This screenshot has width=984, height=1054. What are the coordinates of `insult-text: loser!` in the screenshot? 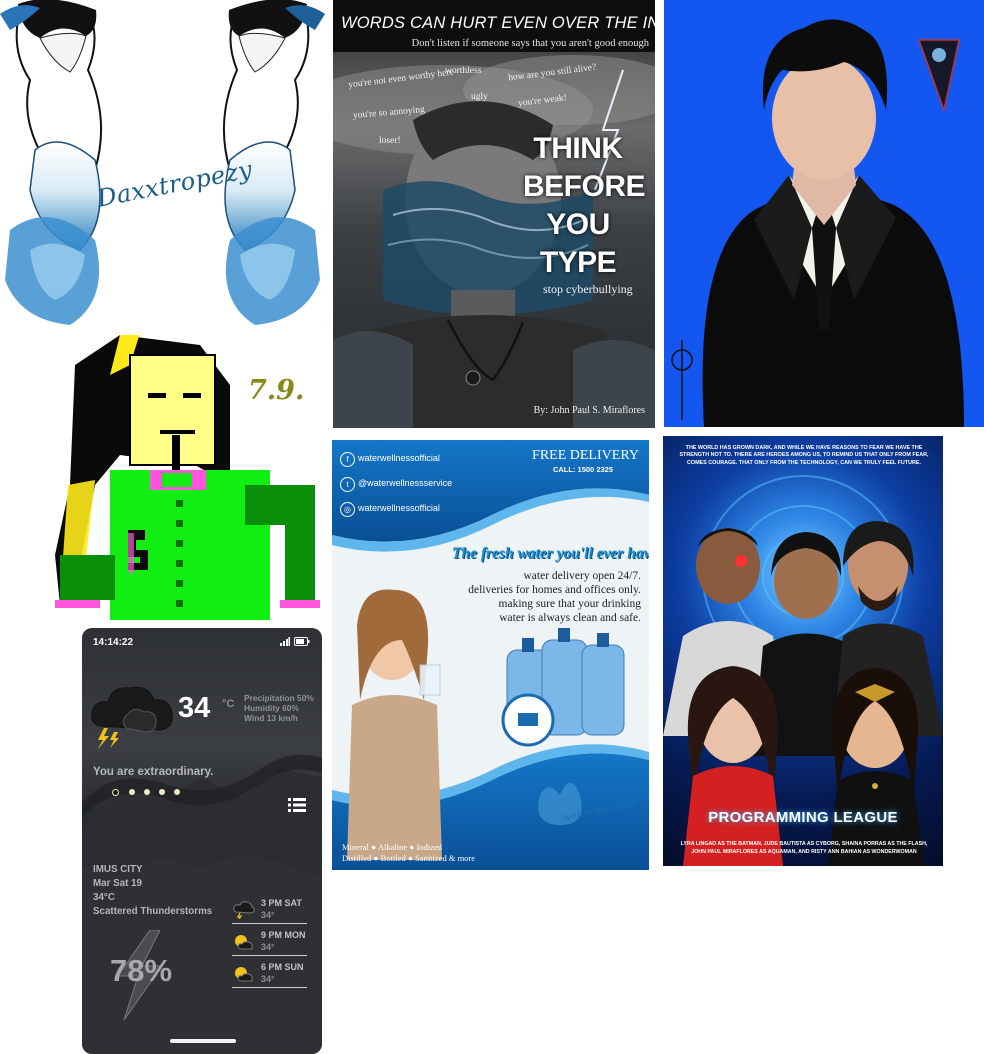 It's located at (390, 141).